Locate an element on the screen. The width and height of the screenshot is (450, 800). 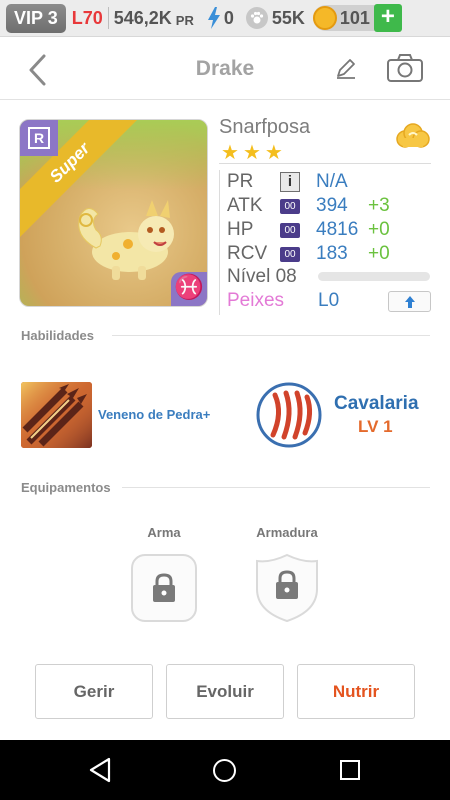
arrow-up-icon is located at coordinates (409, 301).